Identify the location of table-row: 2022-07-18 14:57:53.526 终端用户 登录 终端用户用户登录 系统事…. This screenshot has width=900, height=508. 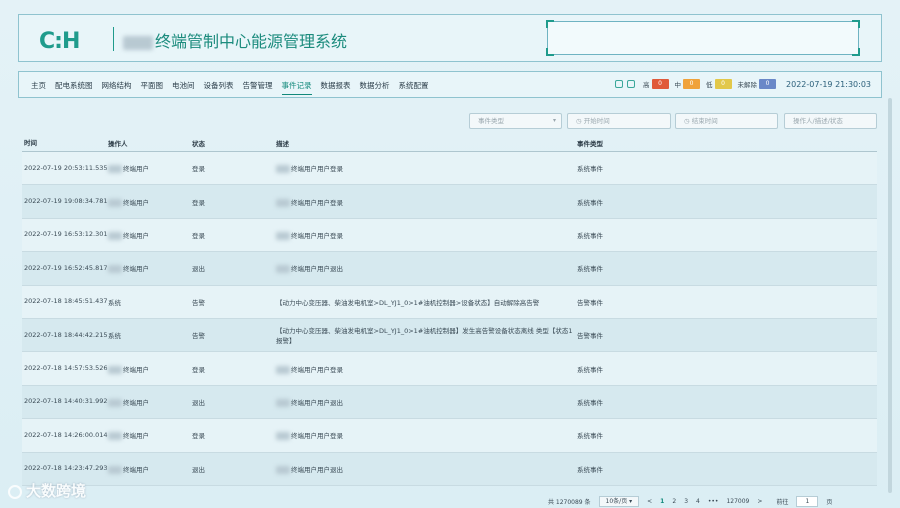
(449, 369).